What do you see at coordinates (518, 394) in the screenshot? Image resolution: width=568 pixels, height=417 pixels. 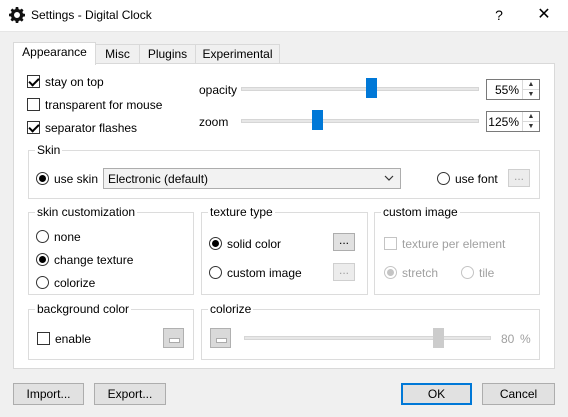 I see `cancel-button: Cancel` at bounding box center [518, 394].